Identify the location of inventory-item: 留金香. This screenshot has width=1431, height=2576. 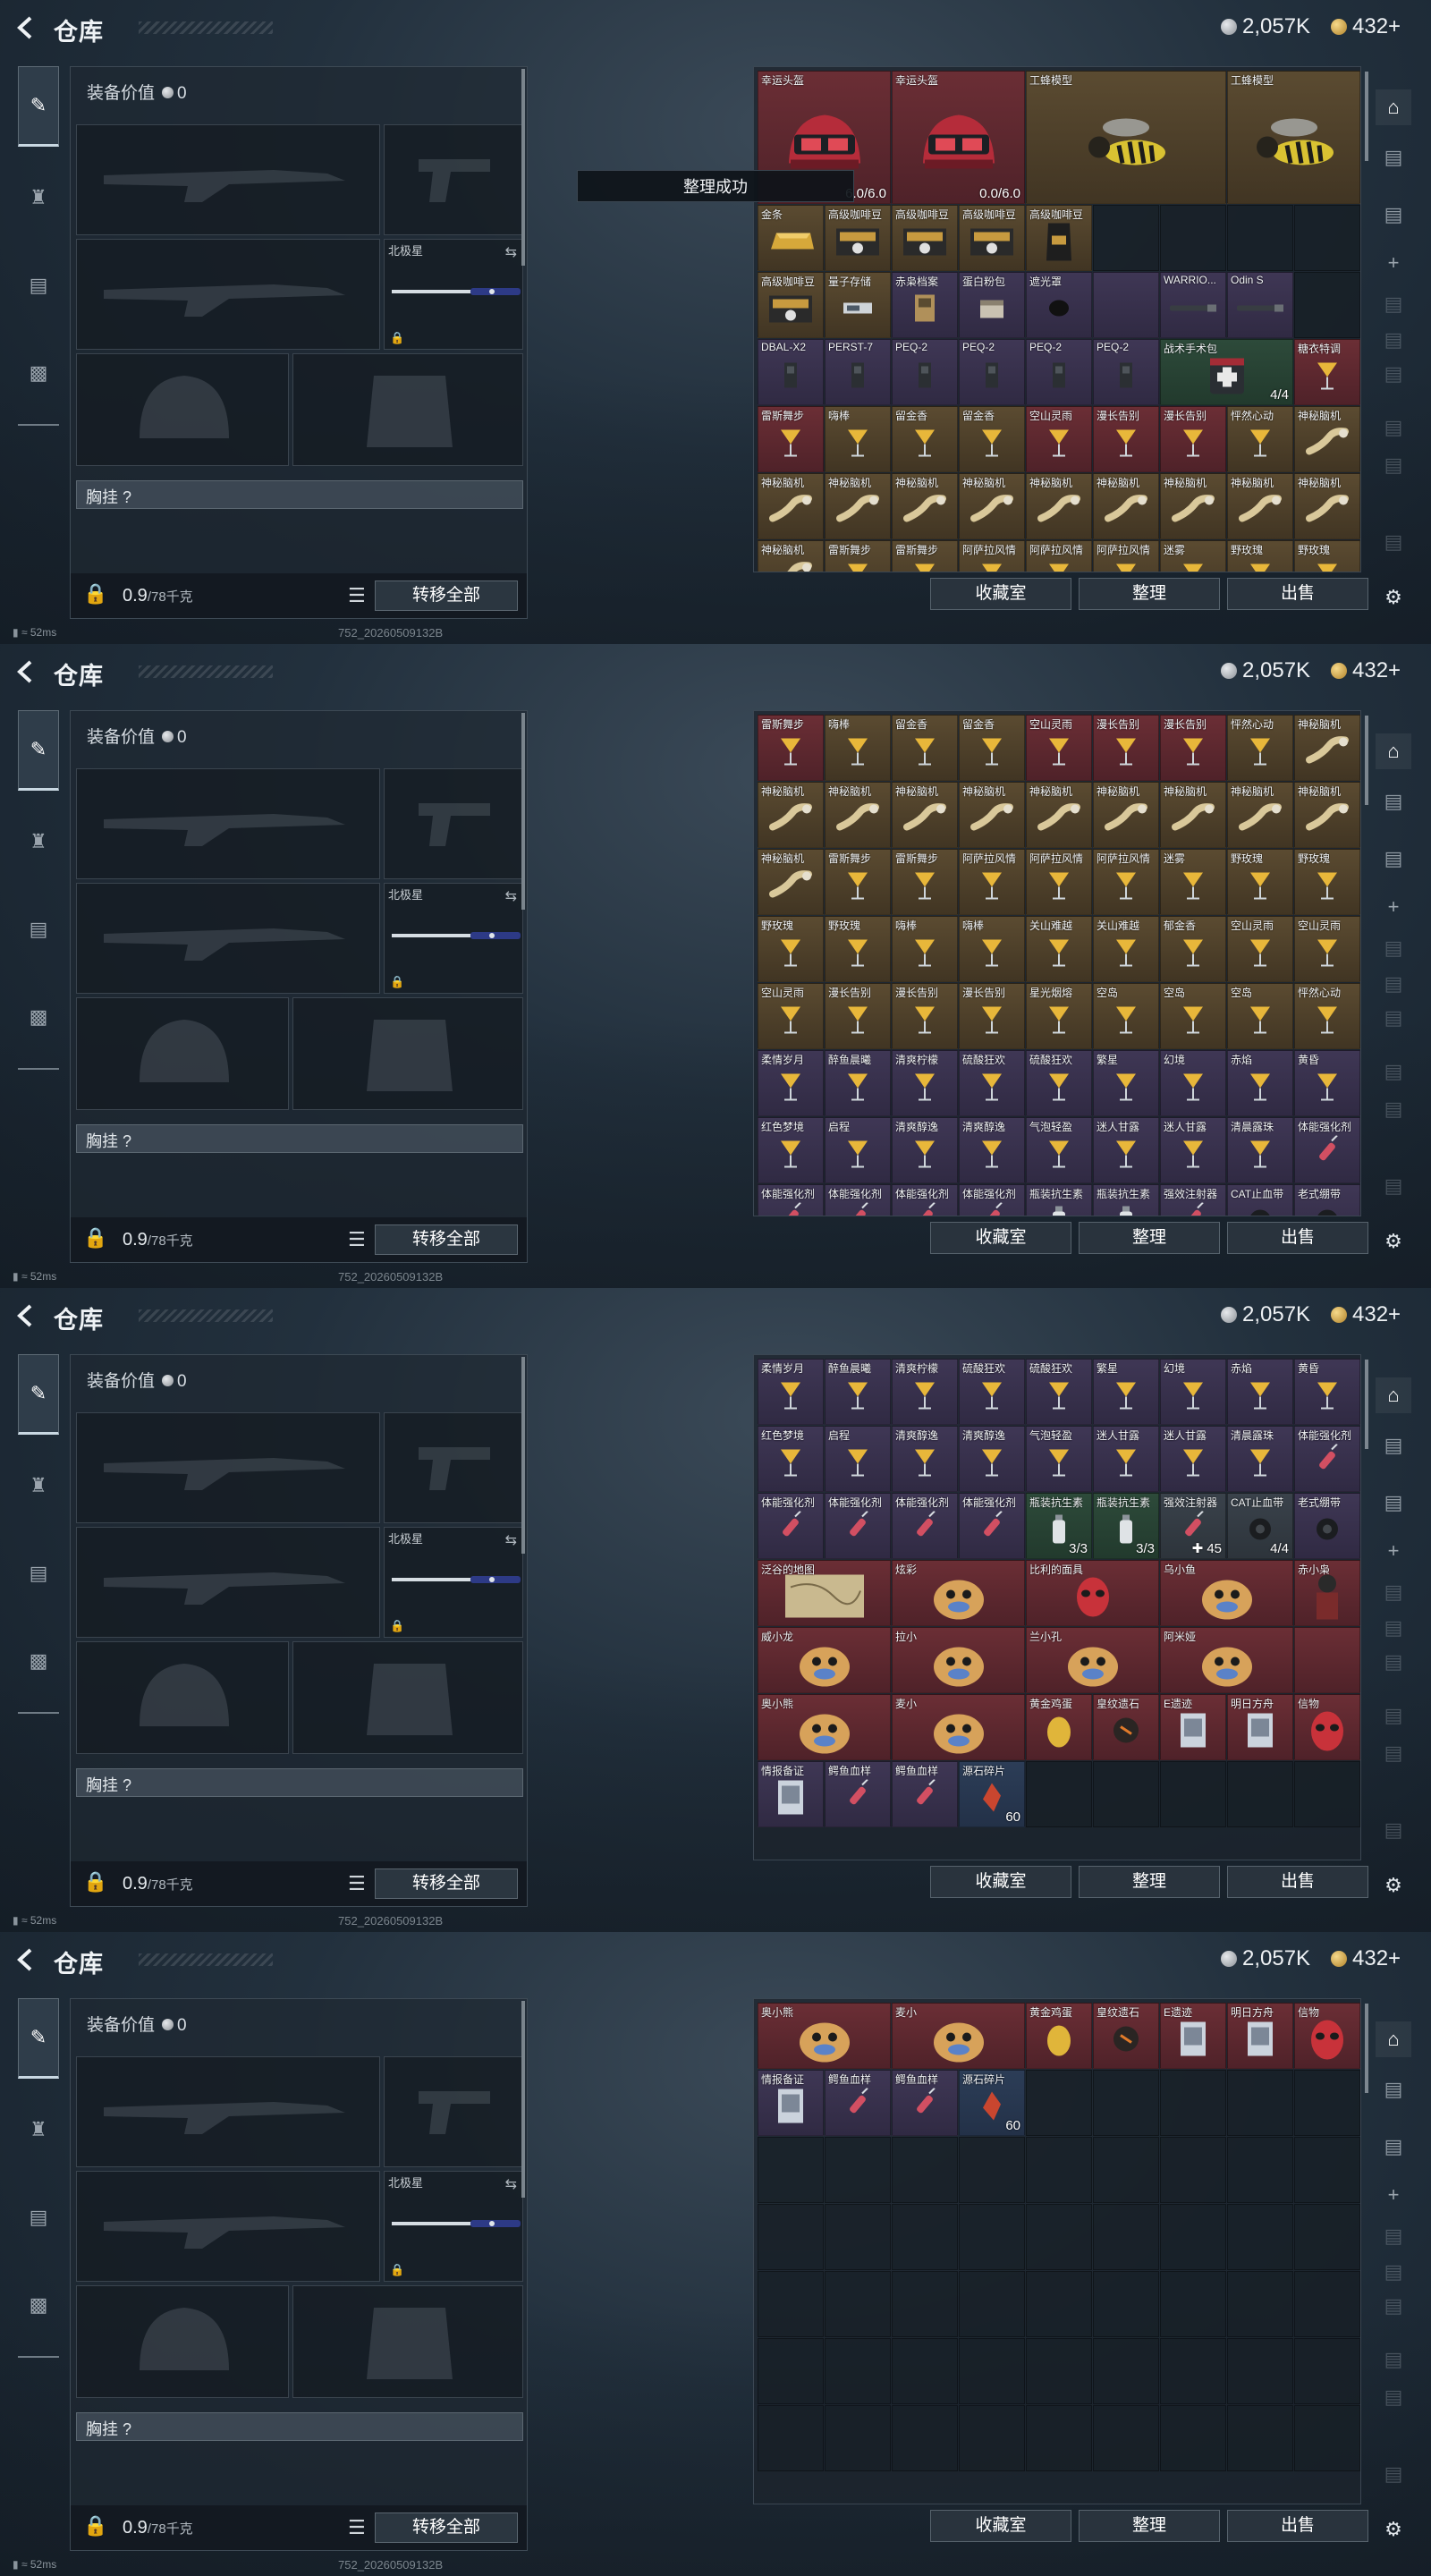
(992, 439).